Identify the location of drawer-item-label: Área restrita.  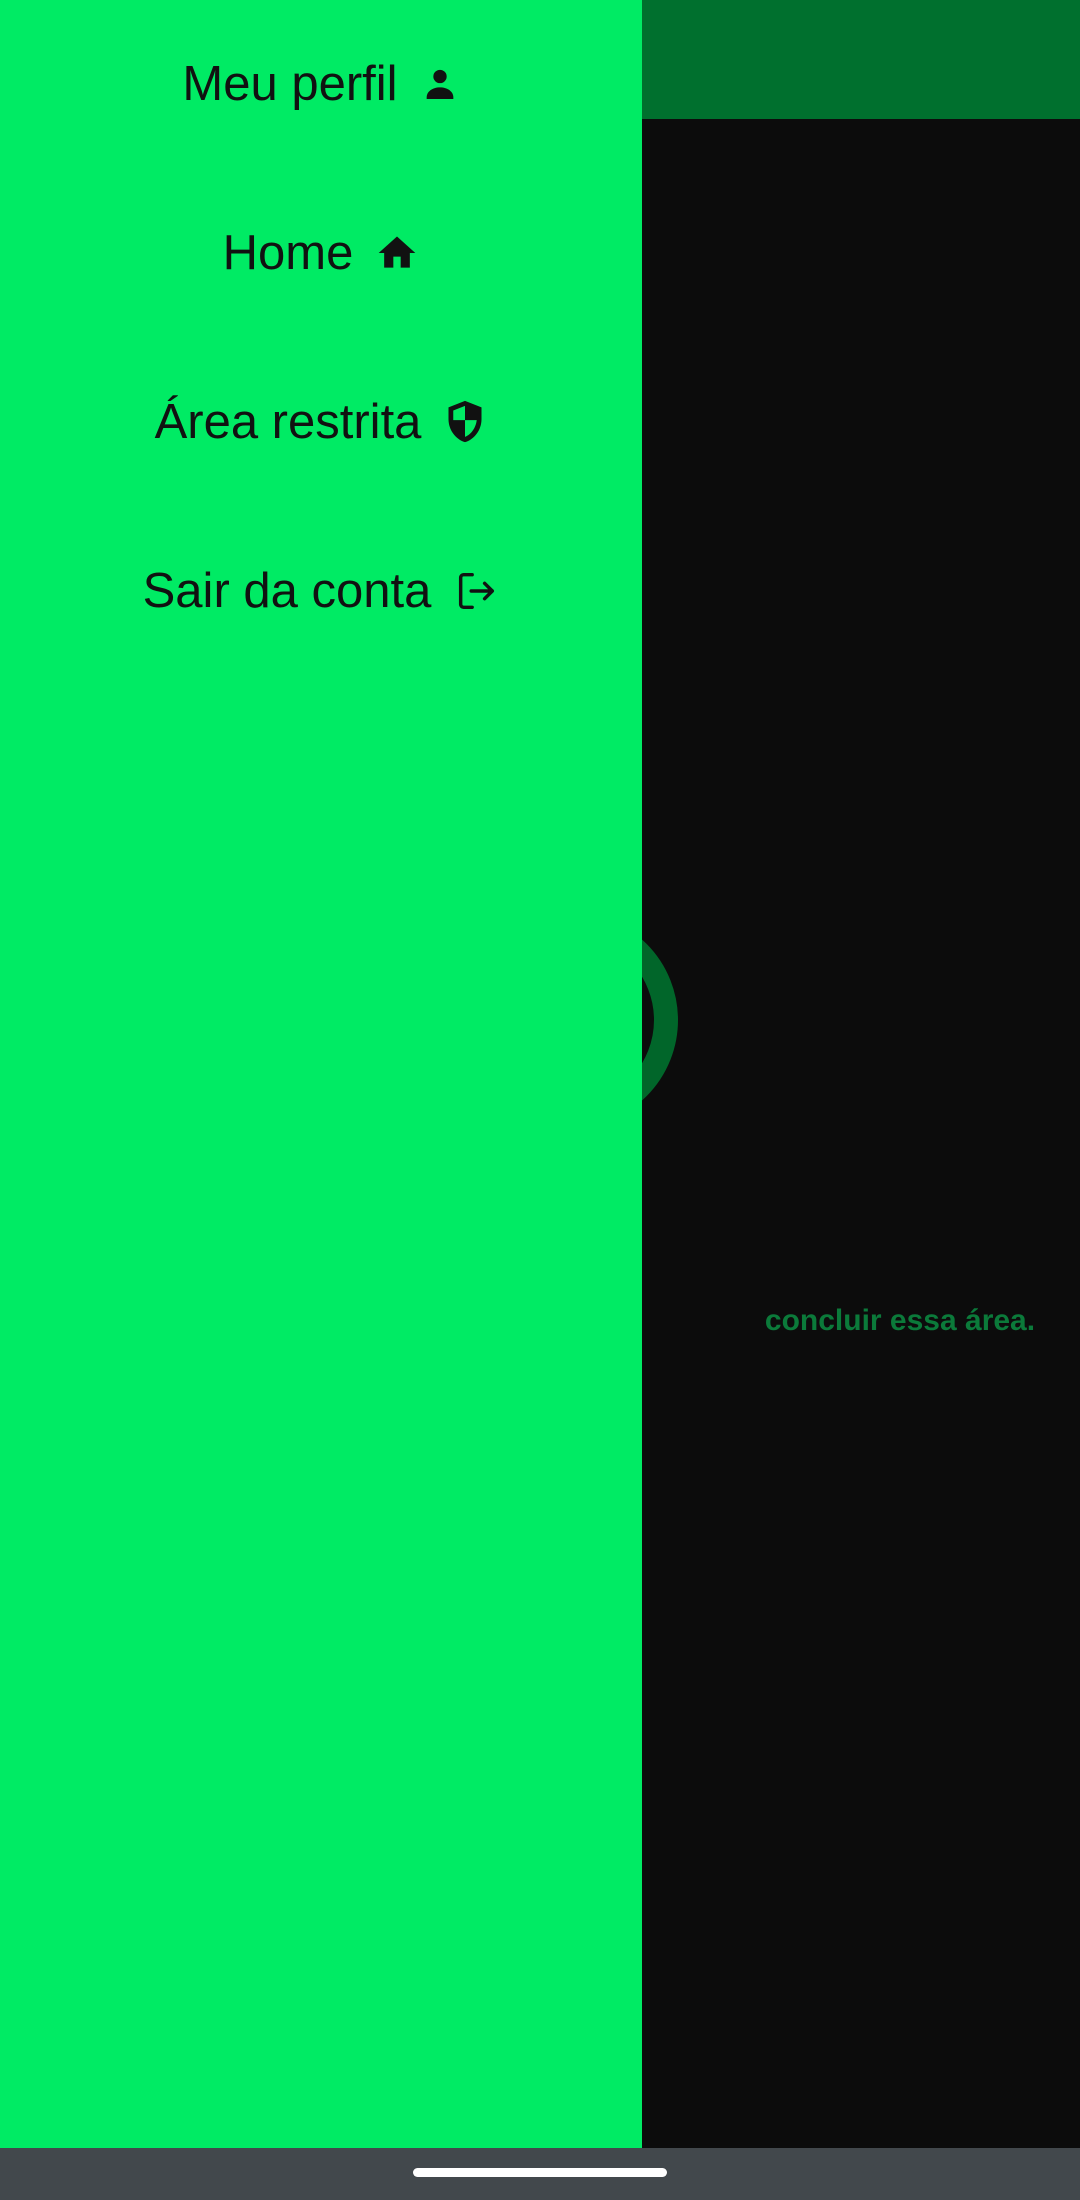
(288, 422).